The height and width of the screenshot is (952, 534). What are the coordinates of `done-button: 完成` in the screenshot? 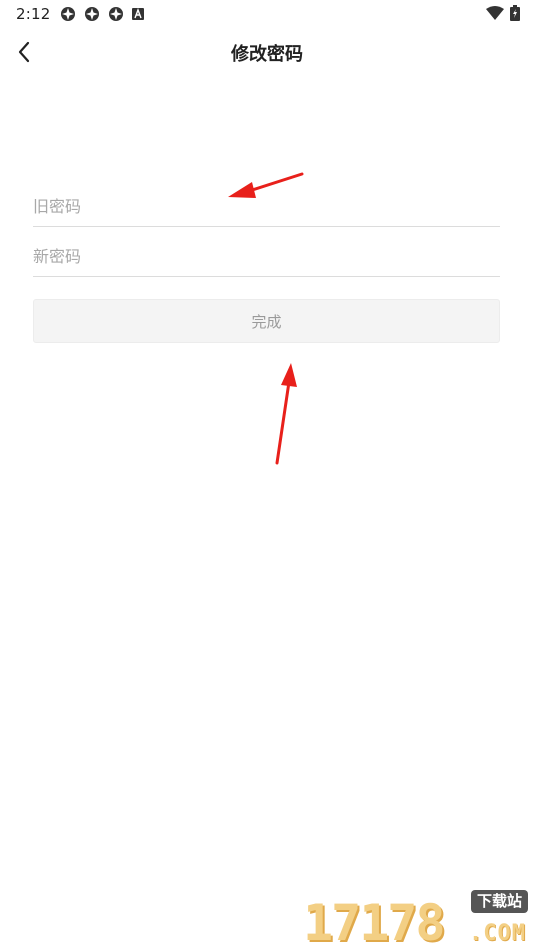 It's located at (266, 321).